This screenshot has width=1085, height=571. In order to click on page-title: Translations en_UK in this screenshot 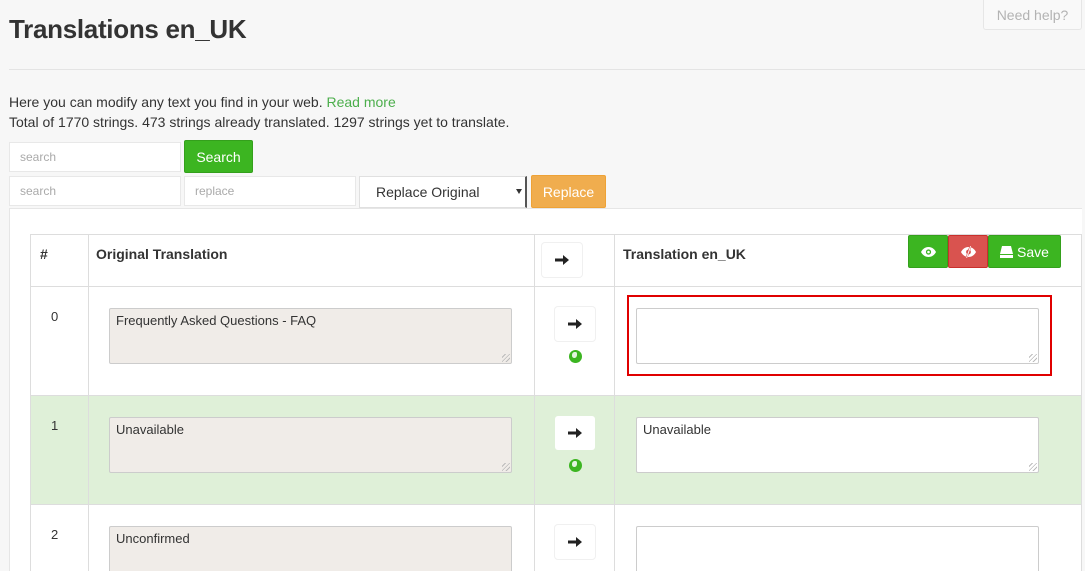, I will do `click(128, 29)`.